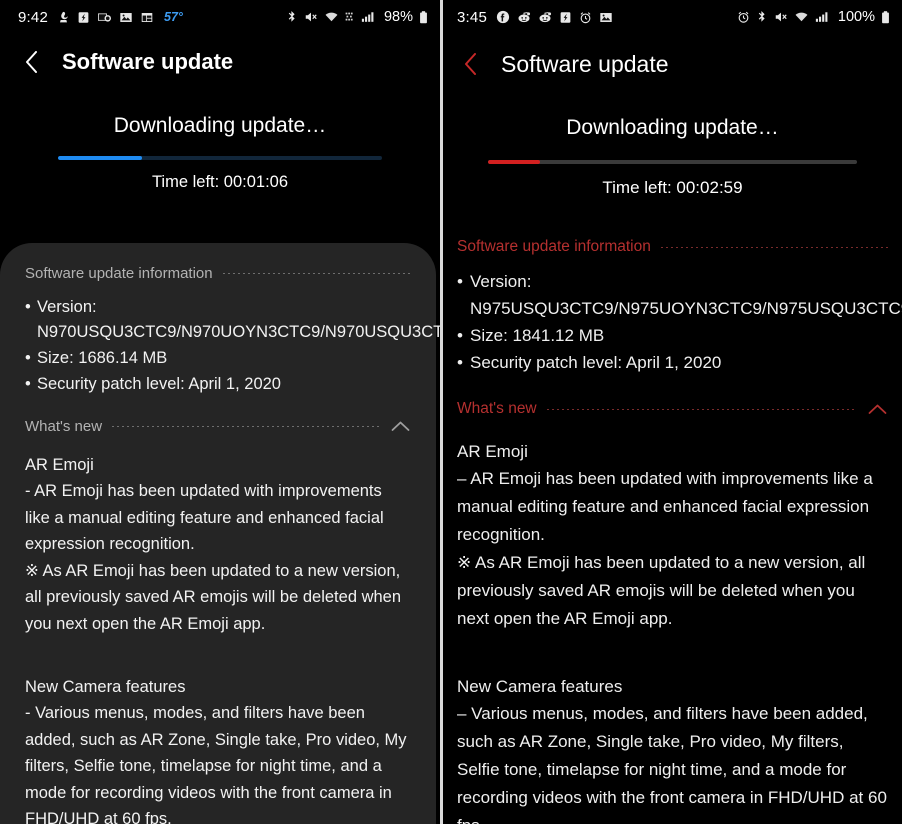 This screenshot has height=824, width=902. I want to click on status-bar-notification-icons, so click(554, 17).